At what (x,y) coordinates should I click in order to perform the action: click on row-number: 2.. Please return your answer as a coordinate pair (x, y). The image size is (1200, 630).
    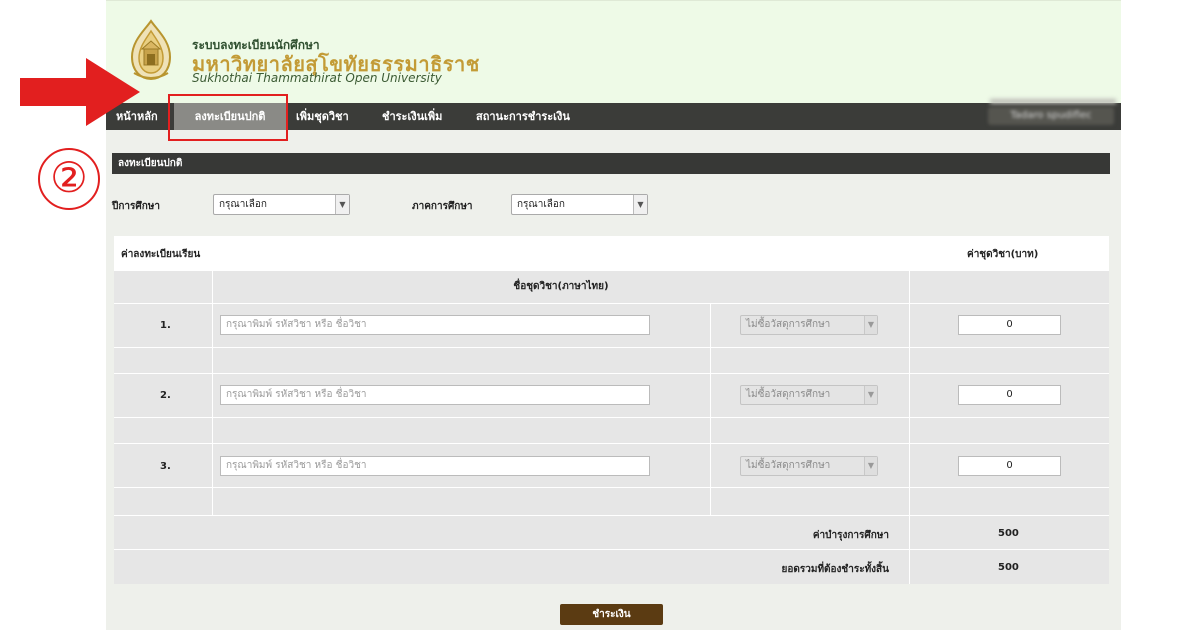
    Looking at the image, I should click on (165, 395).